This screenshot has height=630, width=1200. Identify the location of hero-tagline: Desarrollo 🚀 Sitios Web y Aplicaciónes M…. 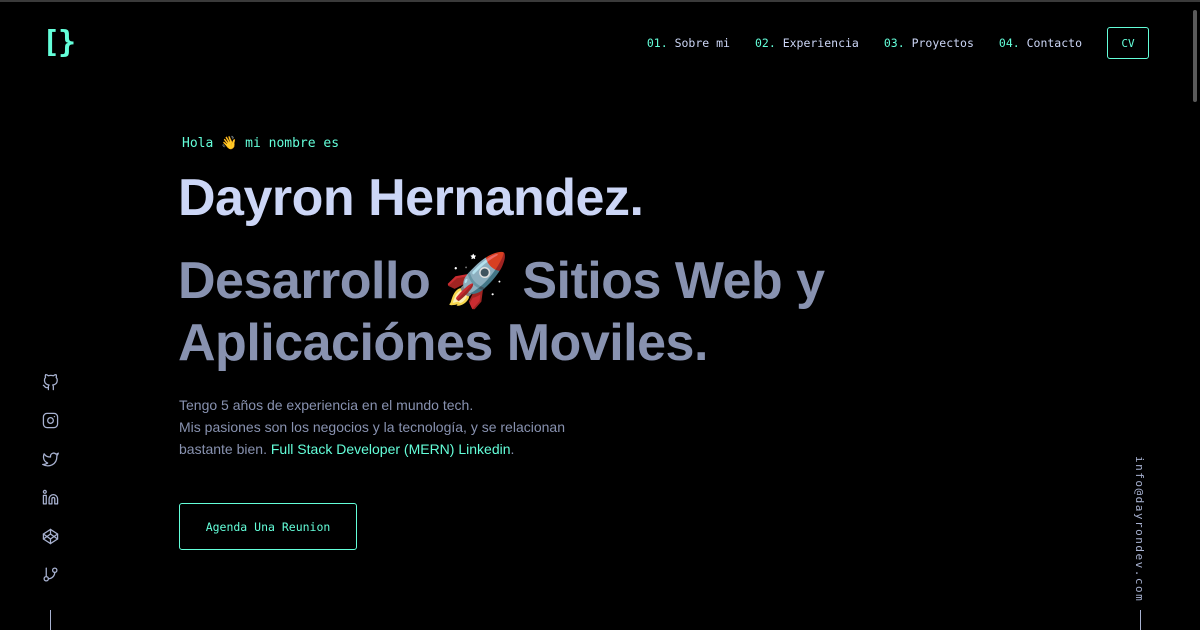
(501, 312).